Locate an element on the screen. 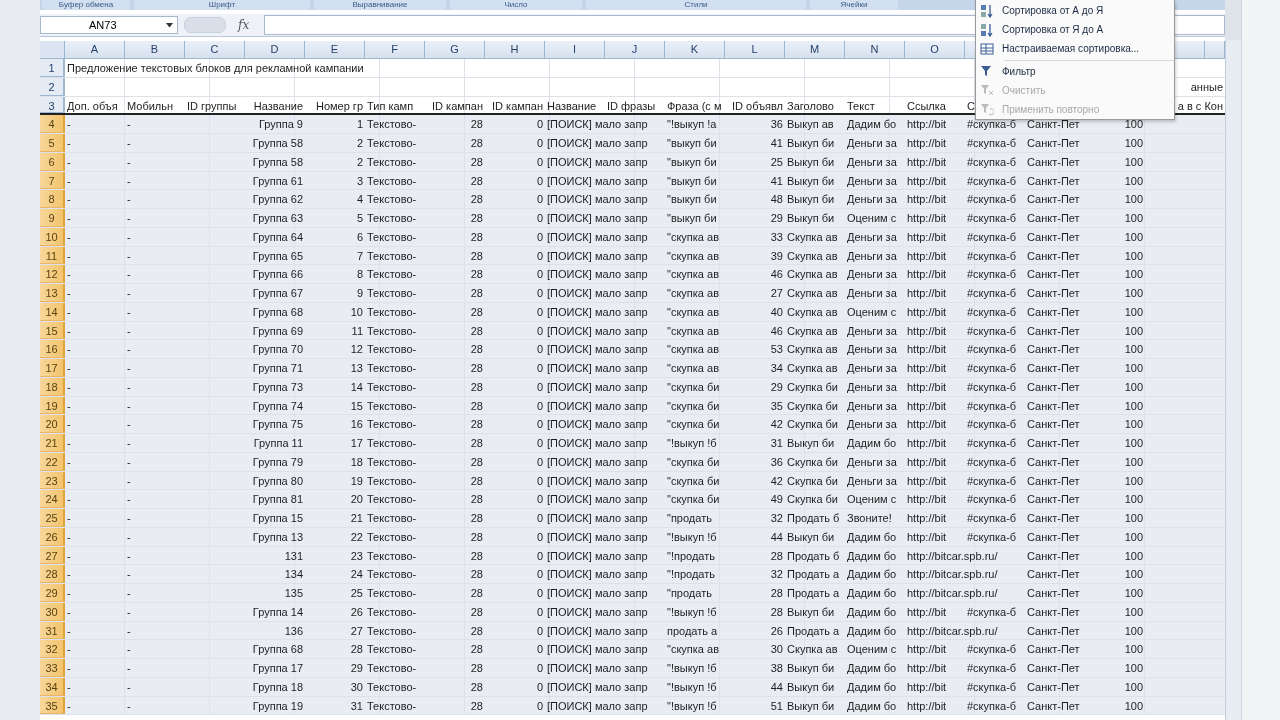 The height and width of the screenshot is (720, 1280). table-cell: 46 is located at coordinates (776, 274).